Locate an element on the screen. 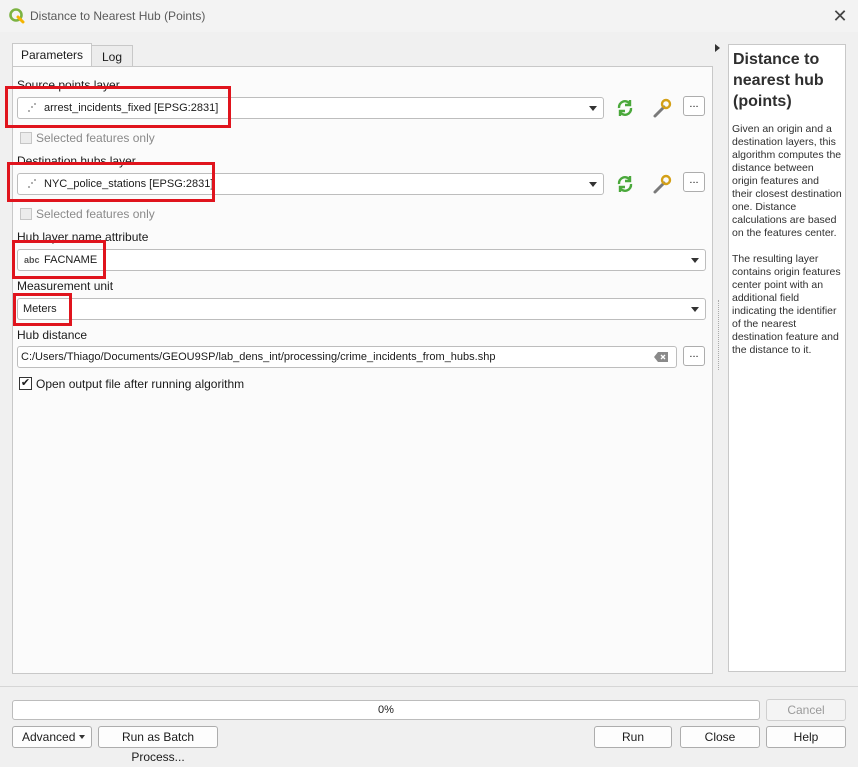  distance-label: Hub distance is located at coordinates (52, 335).